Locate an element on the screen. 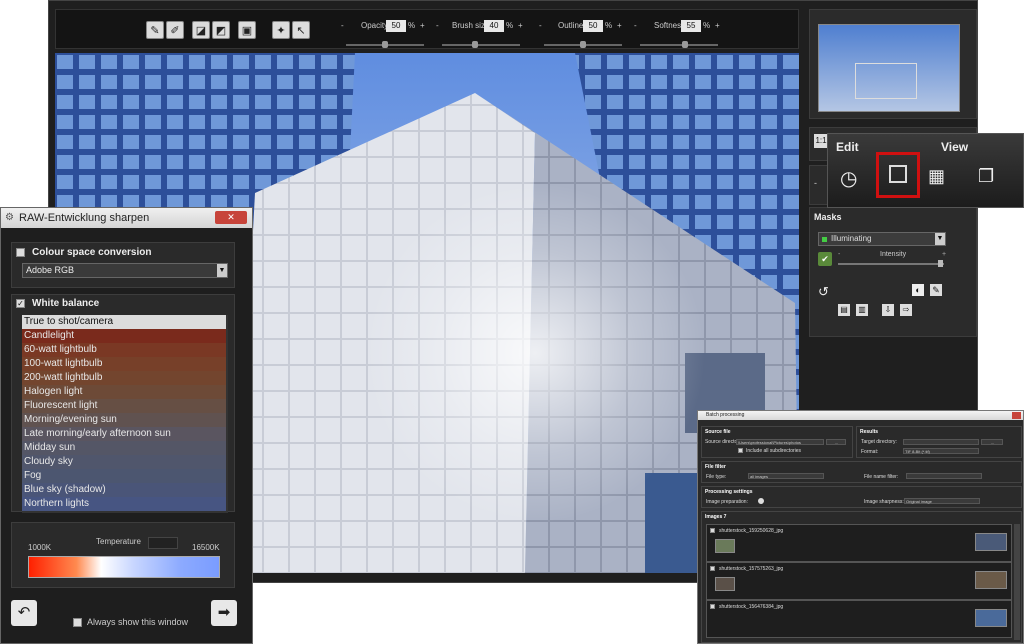  softness-minus: - is located at coordinates (635, 25).